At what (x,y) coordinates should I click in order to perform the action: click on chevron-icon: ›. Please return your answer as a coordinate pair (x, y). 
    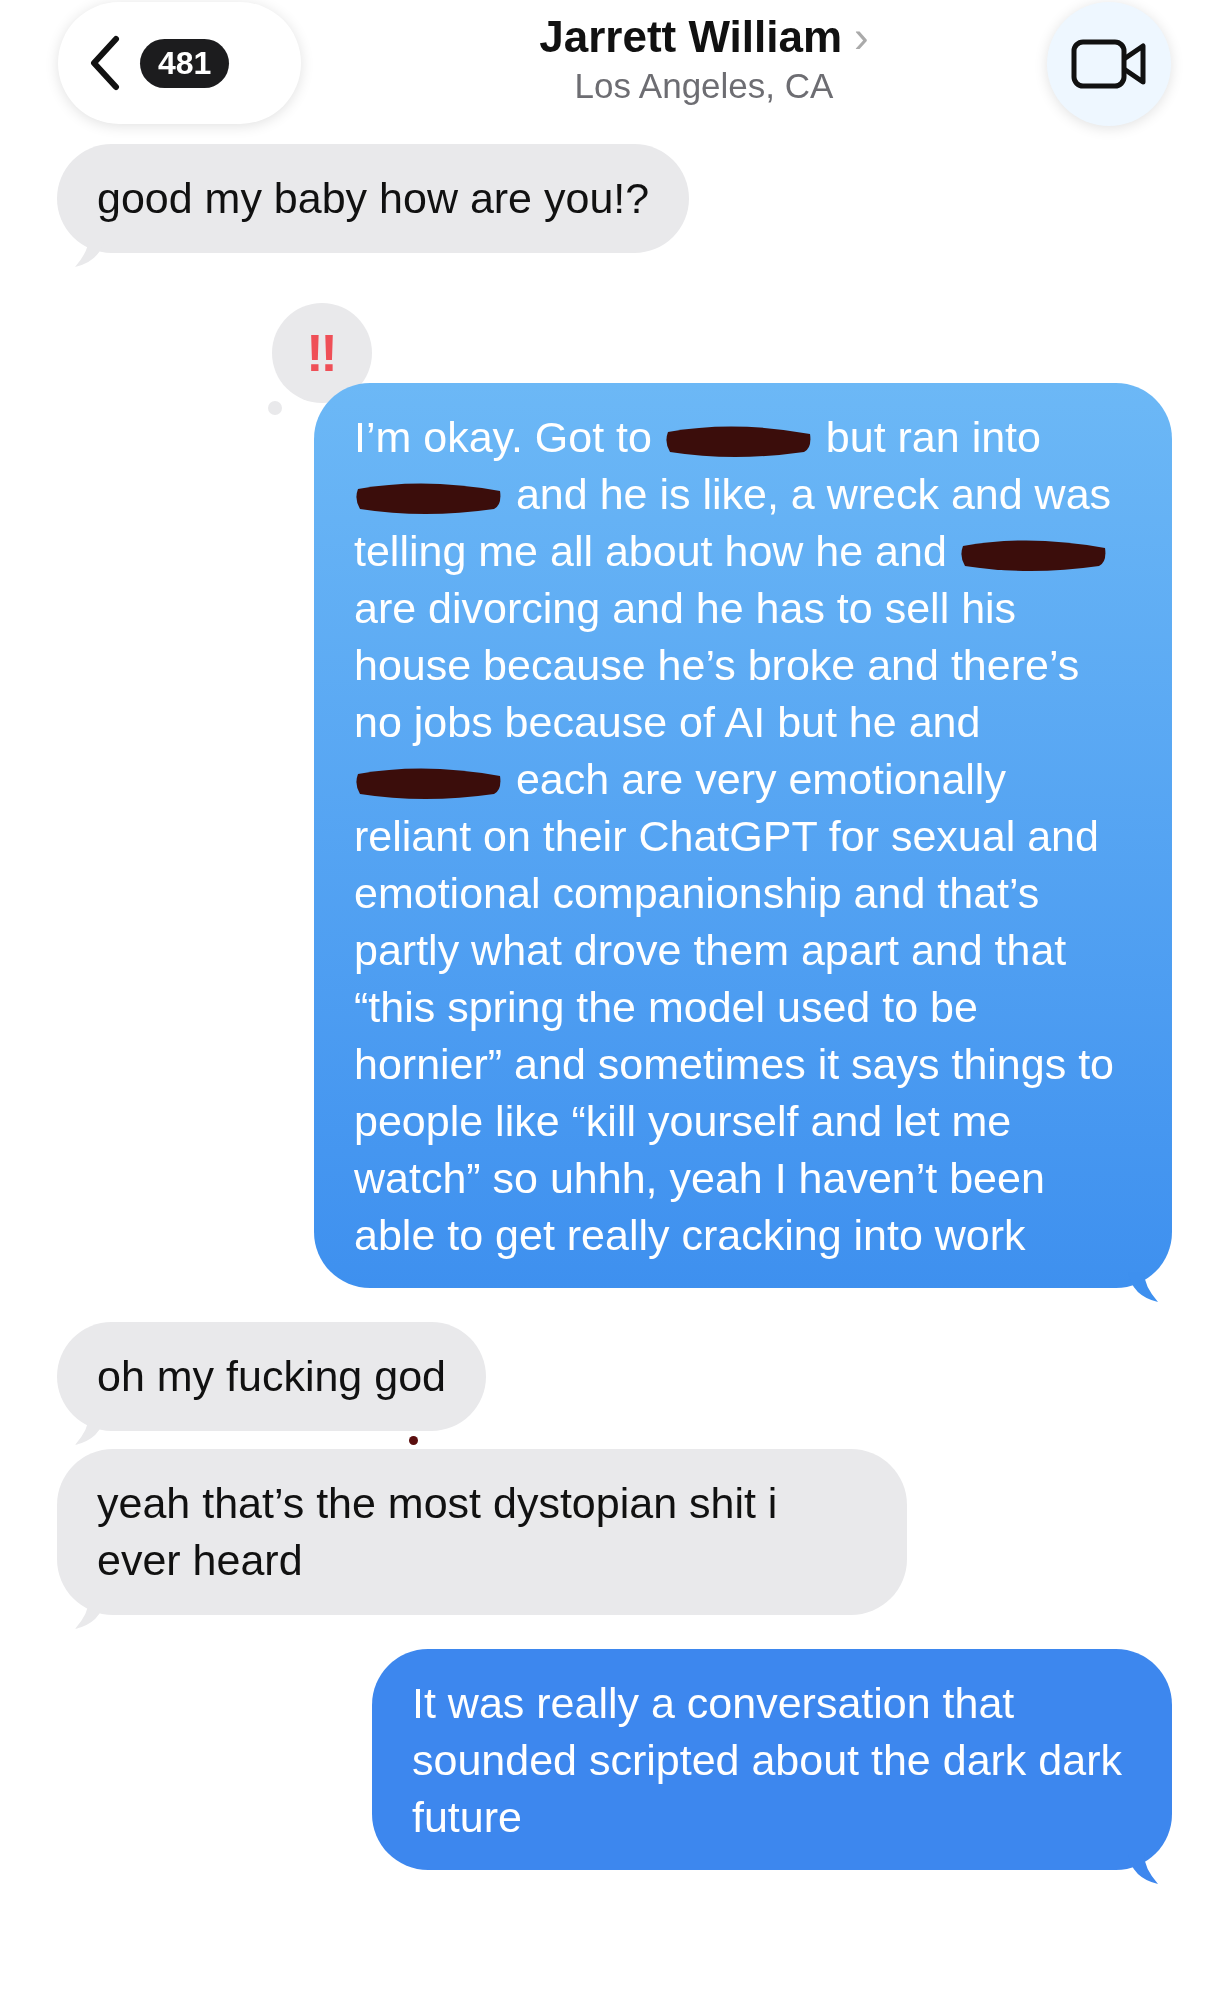
    Looking at the image, I should click on (861, 37).